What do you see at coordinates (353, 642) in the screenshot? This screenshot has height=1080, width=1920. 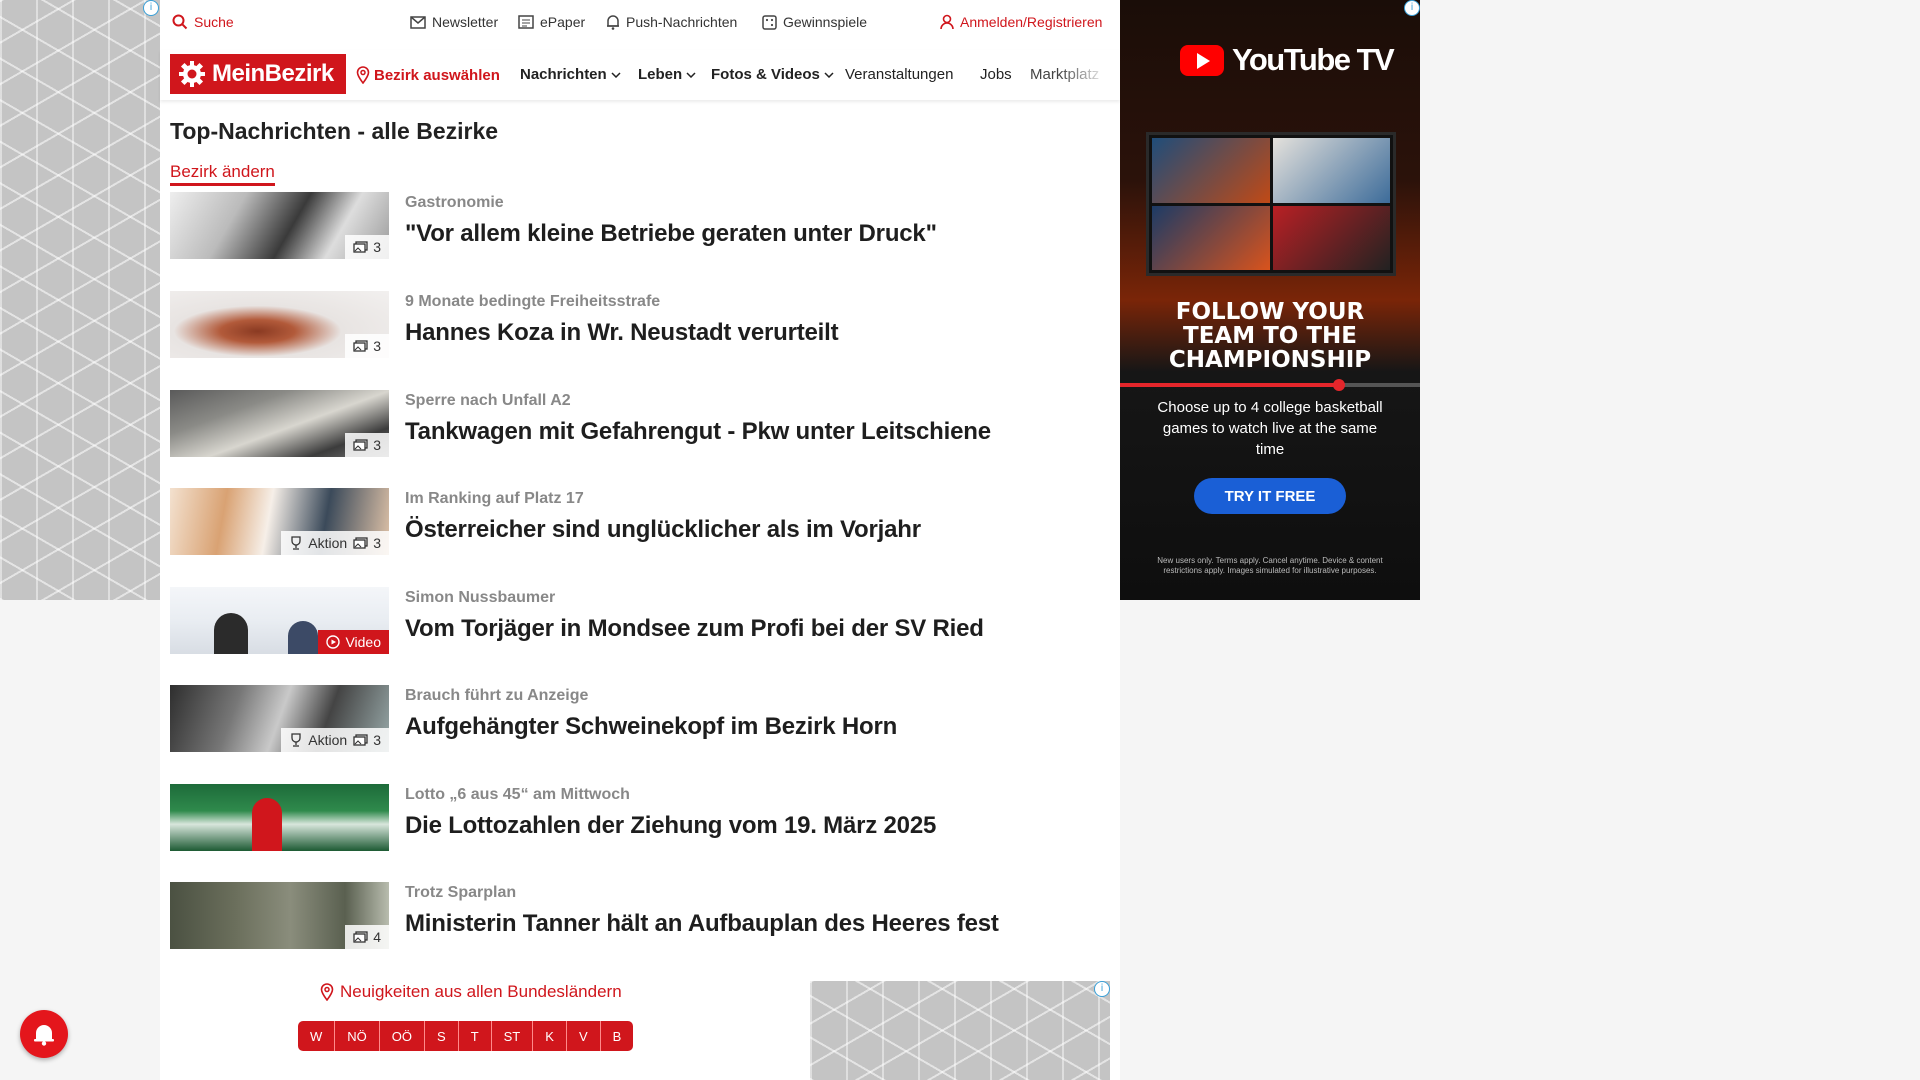 I see `video-badge: Video` at bounding box center [353, 642].